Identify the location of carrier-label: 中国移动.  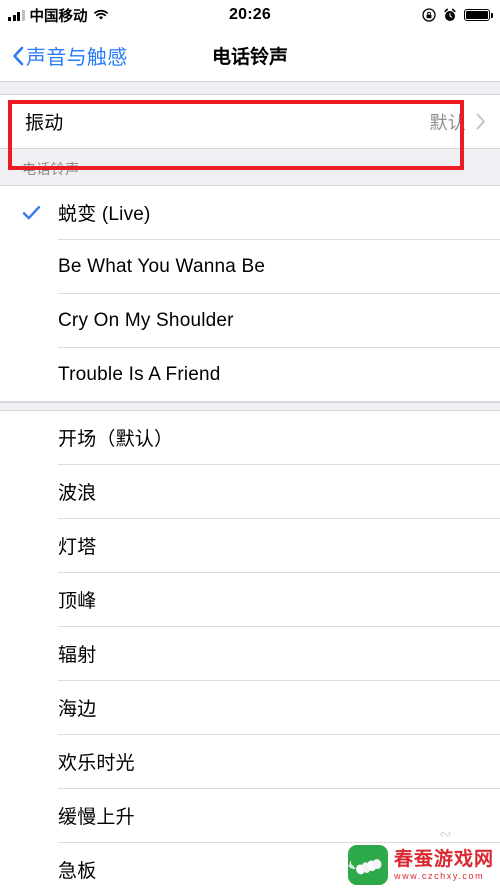
(58, 16).